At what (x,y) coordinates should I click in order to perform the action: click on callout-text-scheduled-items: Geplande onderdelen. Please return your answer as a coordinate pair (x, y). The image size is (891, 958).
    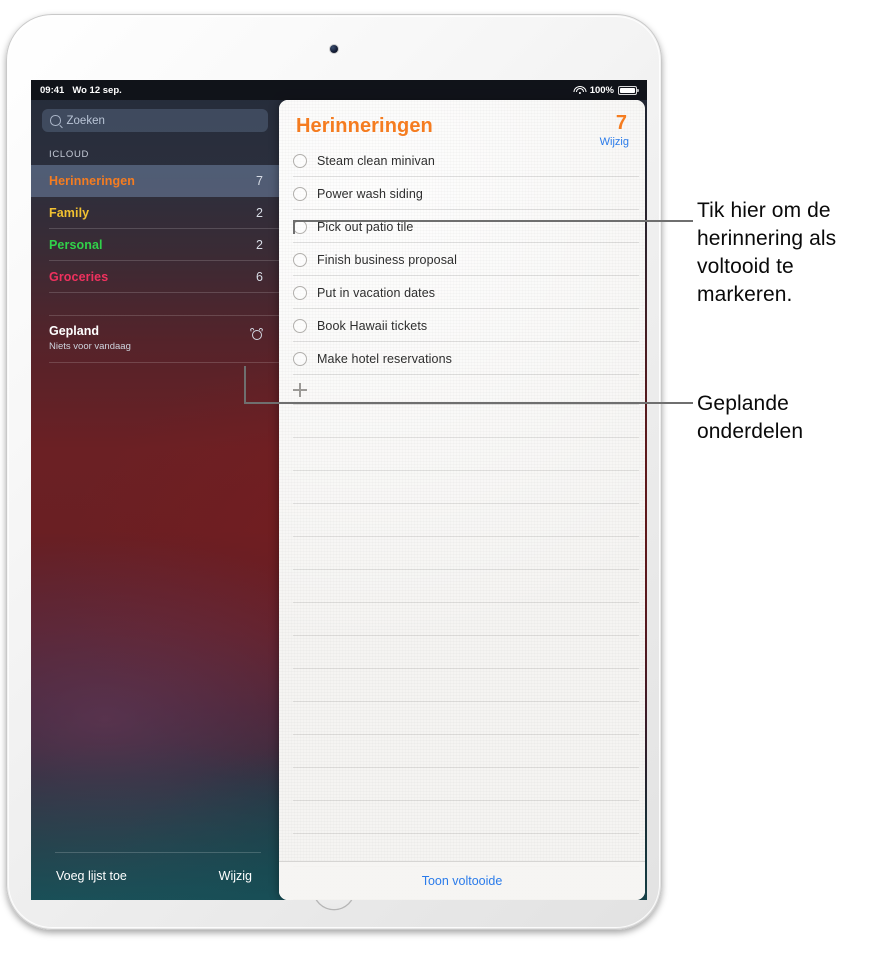
    Looking at the image, I should click on (750, 417).